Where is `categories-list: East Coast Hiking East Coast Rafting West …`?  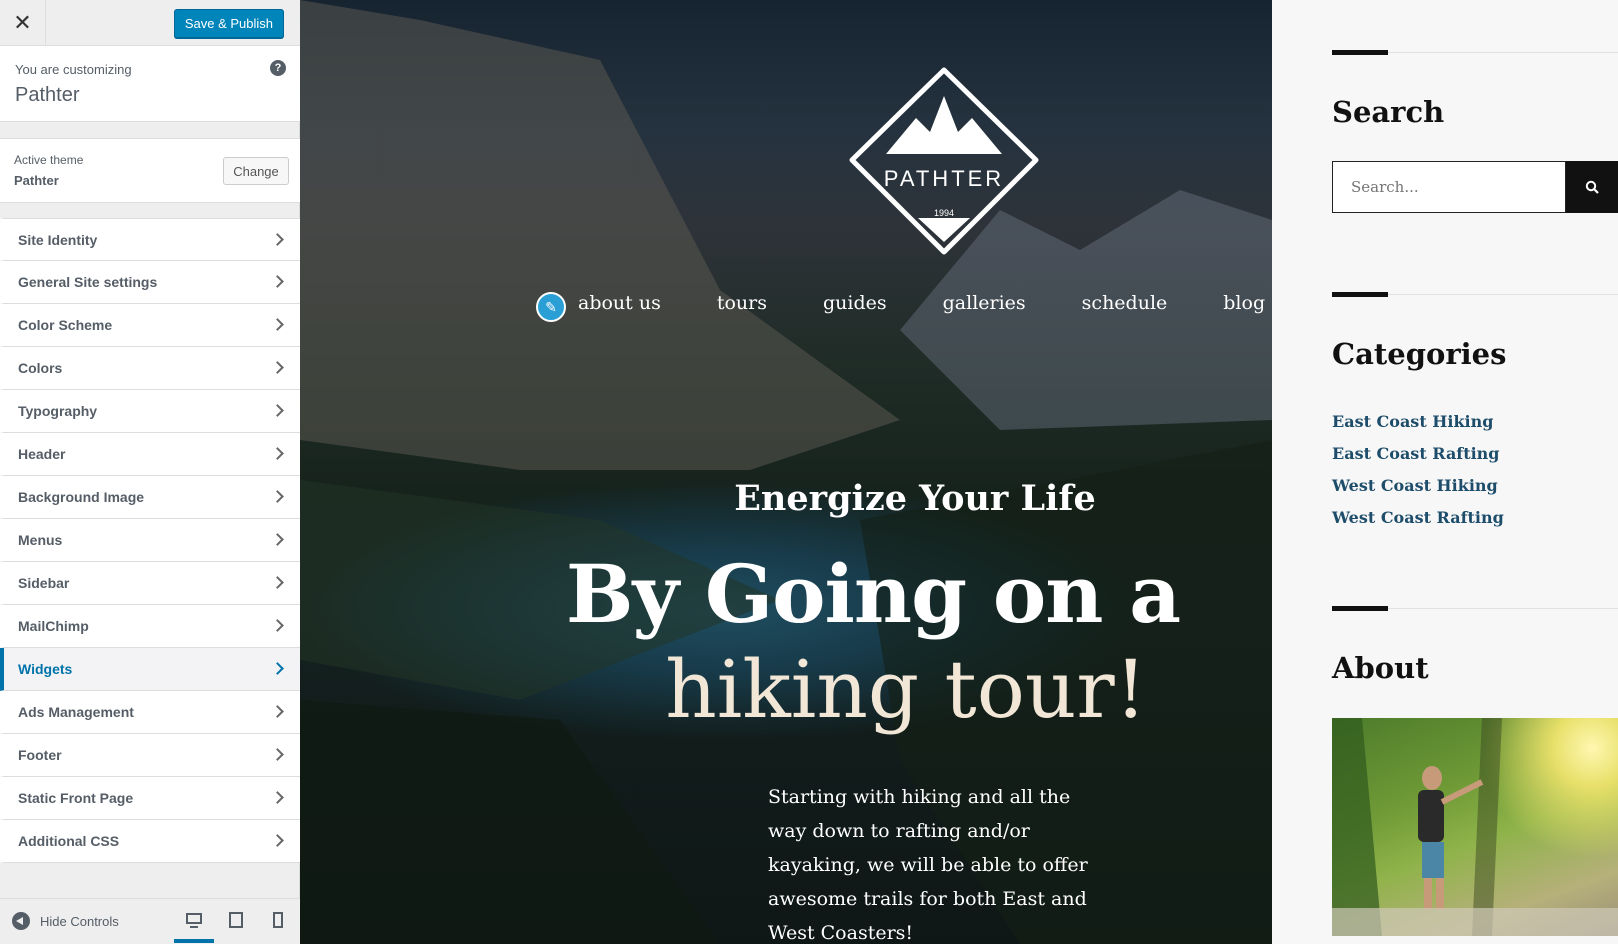 categories-list: East Coast Hiking East Coast Rafting West … is located at coordinates (1418, 470).